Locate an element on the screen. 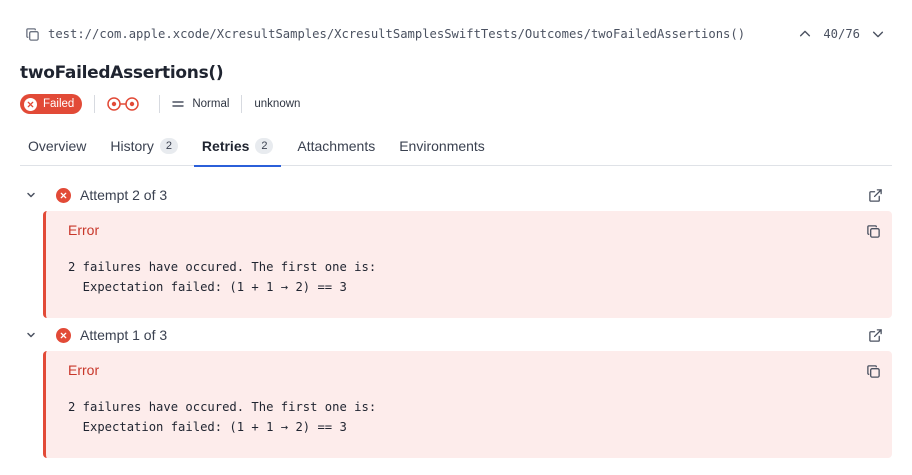 The image size is (912, 475). severity-label: Normal is located at coordinates (200, 104).